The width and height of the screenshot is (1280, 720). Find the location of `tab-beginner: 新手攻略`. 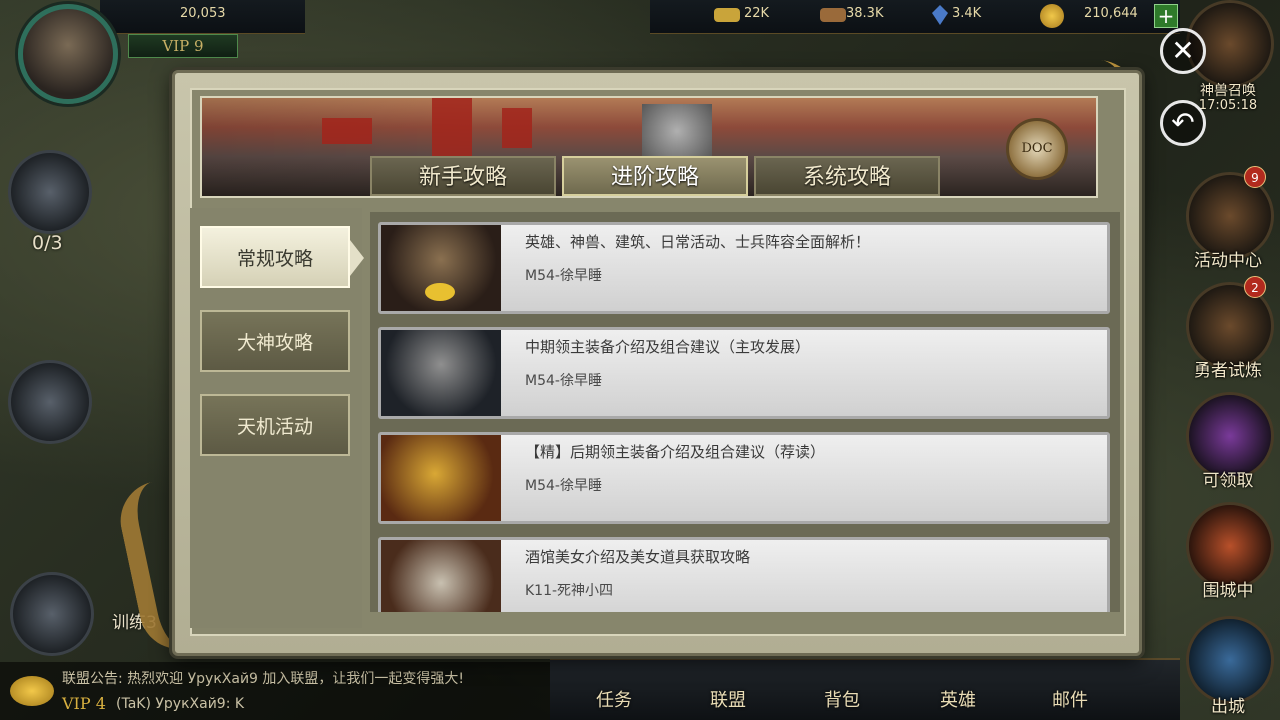

tab-beginner: 新手攻略 is located at coordinates (463, 176).